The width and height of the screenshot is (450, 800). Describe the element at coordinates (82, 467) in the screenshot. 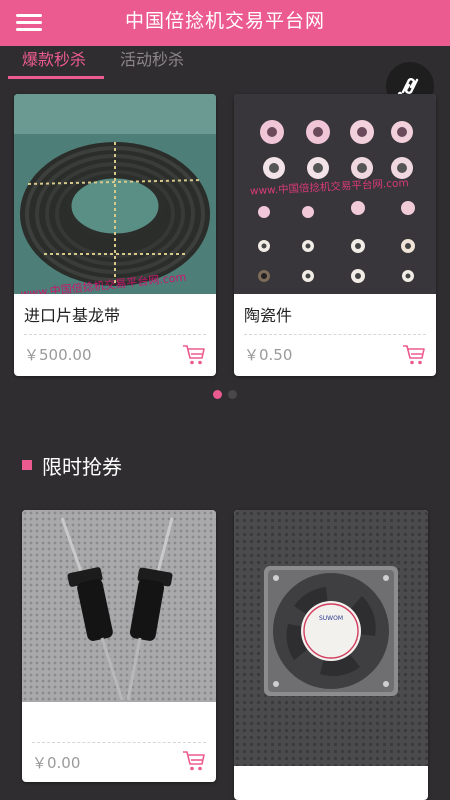

I see `section-title: 限时抢券` at that location.